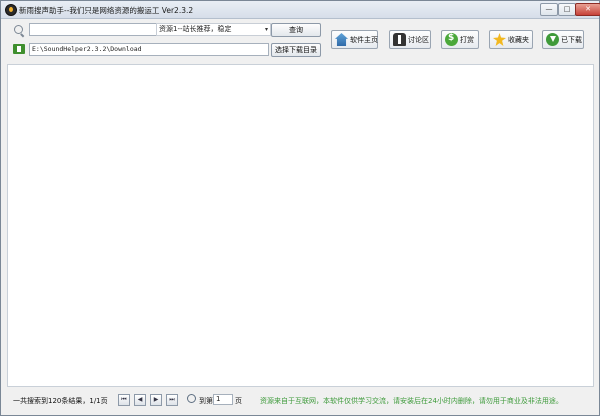 The width and height of the screenshot is (600, 416). I want to click on download-path-field: E:\SoundHelper2.3.2\Download, so click(149, 49).